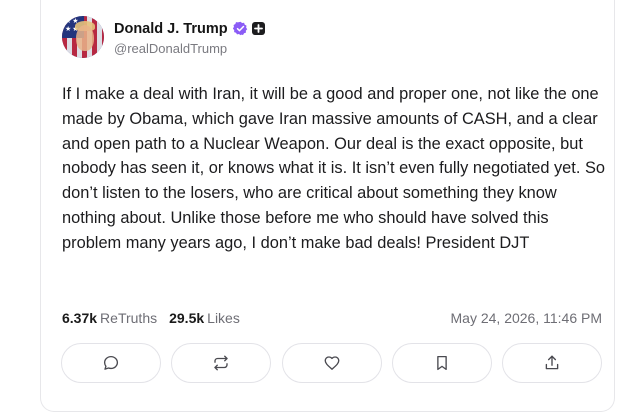 The width and height of the screenshot is (625, 412). I want to click on reply-button, so click(111, 363).